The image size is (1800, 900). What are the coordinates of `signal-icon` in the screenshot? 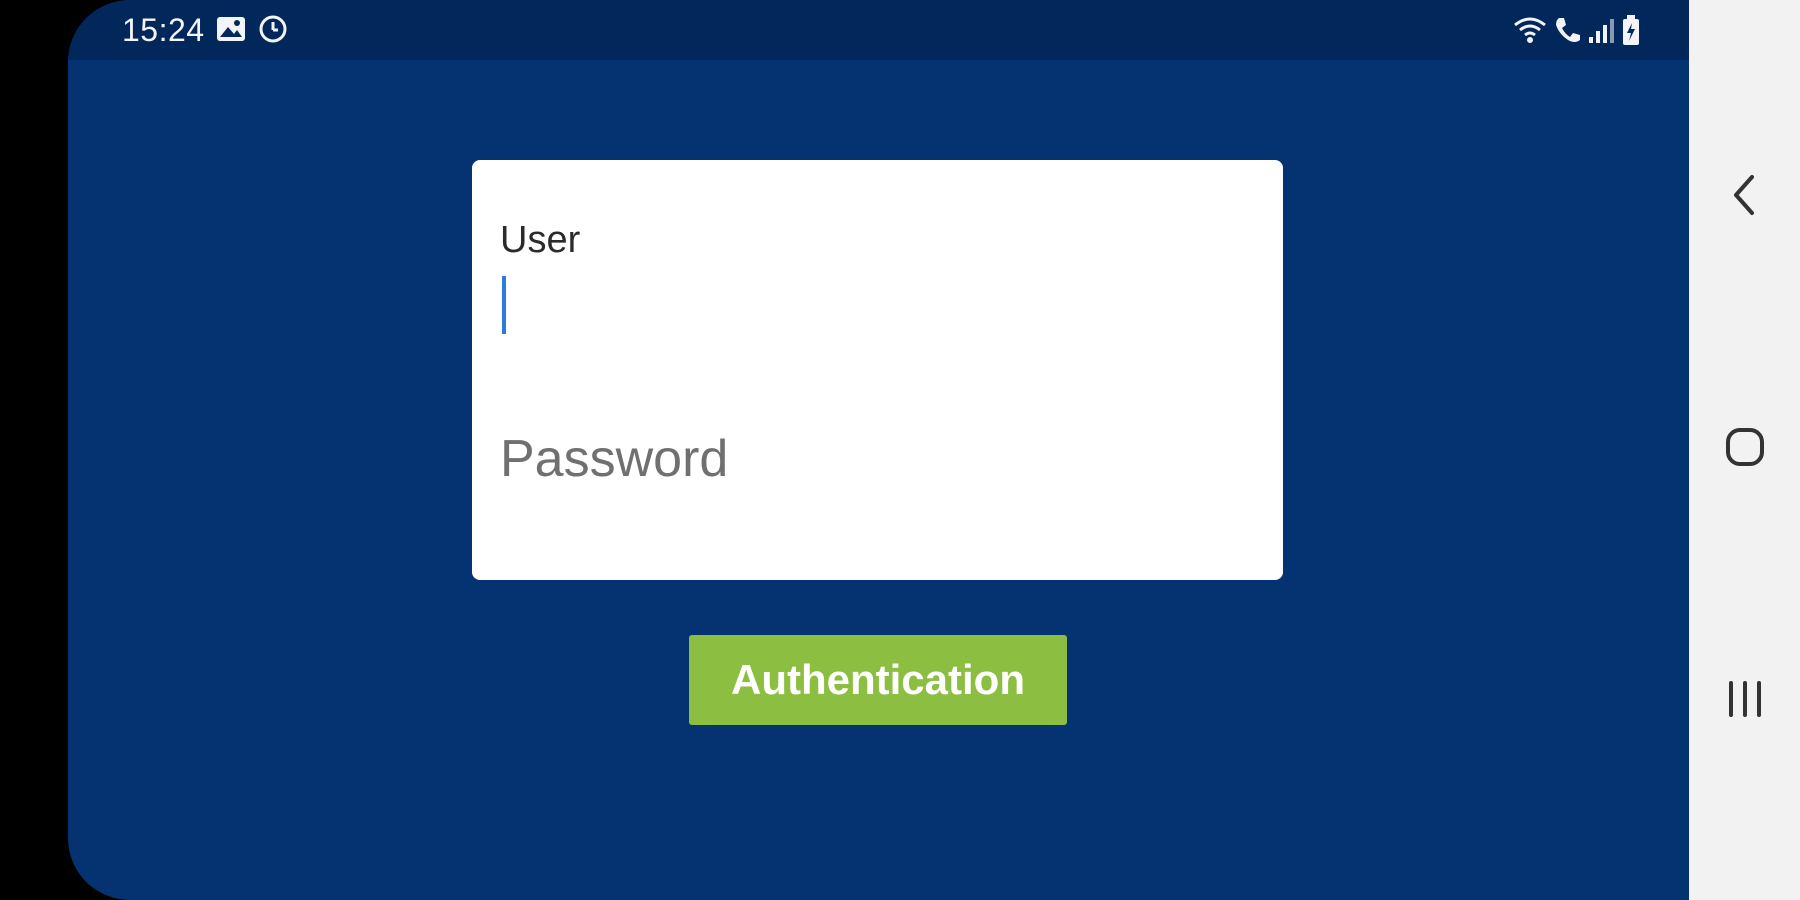 It's located at (1601, 30).